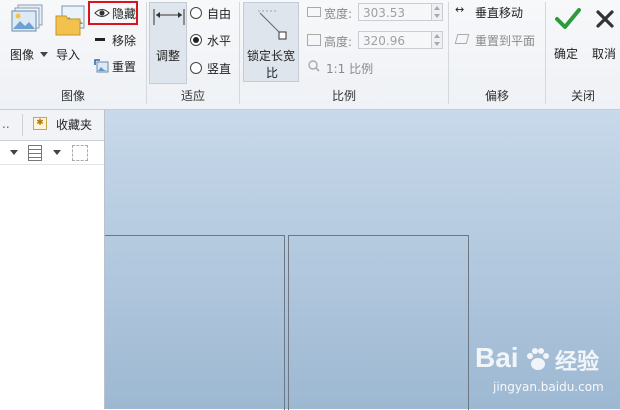 This screenshot has width=620, height=410. I want to click on radio-horizontal-label: 水平, so click(219, 41).